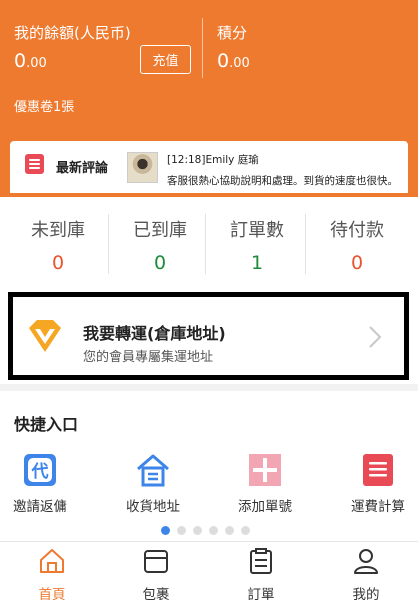 The width and height of the screenshot is (418, 600). Describe the element at coordinates (205, 530) in the screenshot. I see `carousel-pagination` at that location.